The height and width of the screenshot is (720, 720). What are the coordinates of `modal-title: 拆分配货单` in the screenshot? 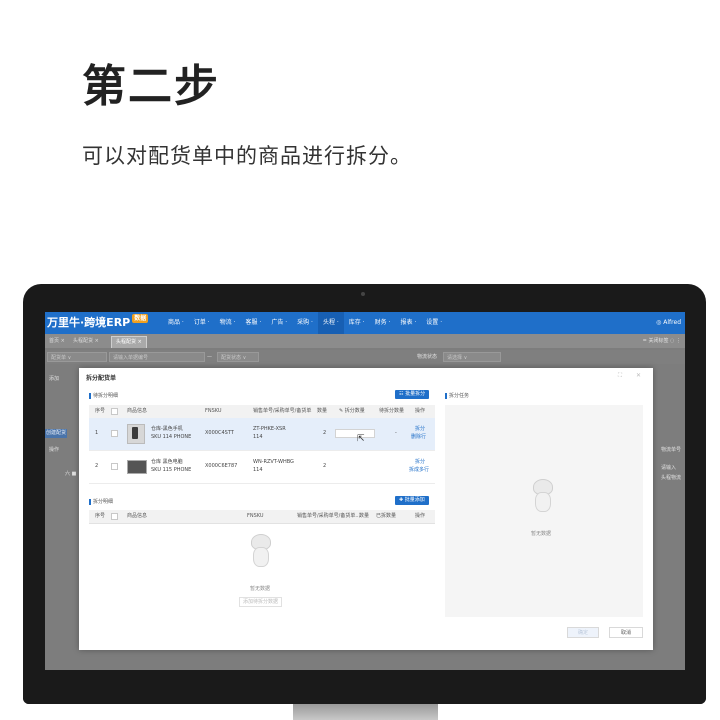 It's located at (101, 378).